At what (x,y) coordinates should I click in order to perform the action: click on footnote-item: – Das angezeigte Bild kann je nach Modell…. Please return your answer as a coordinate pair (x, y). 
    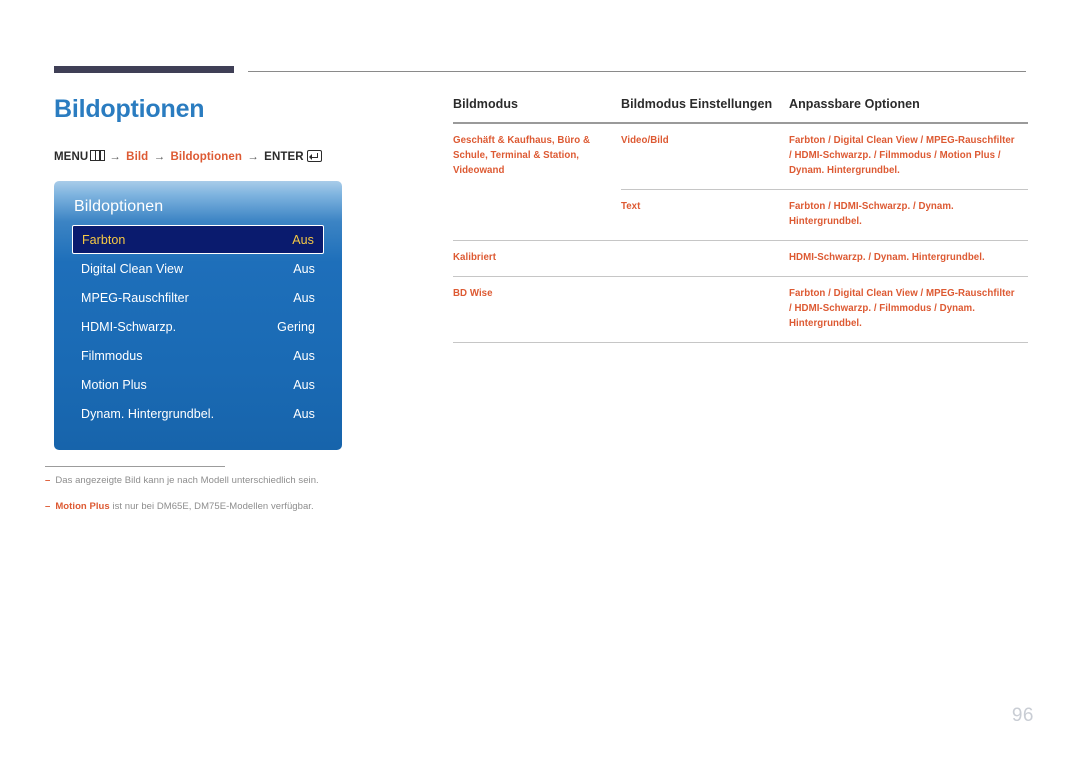
    Looking at the image, I should click on (255, 480).